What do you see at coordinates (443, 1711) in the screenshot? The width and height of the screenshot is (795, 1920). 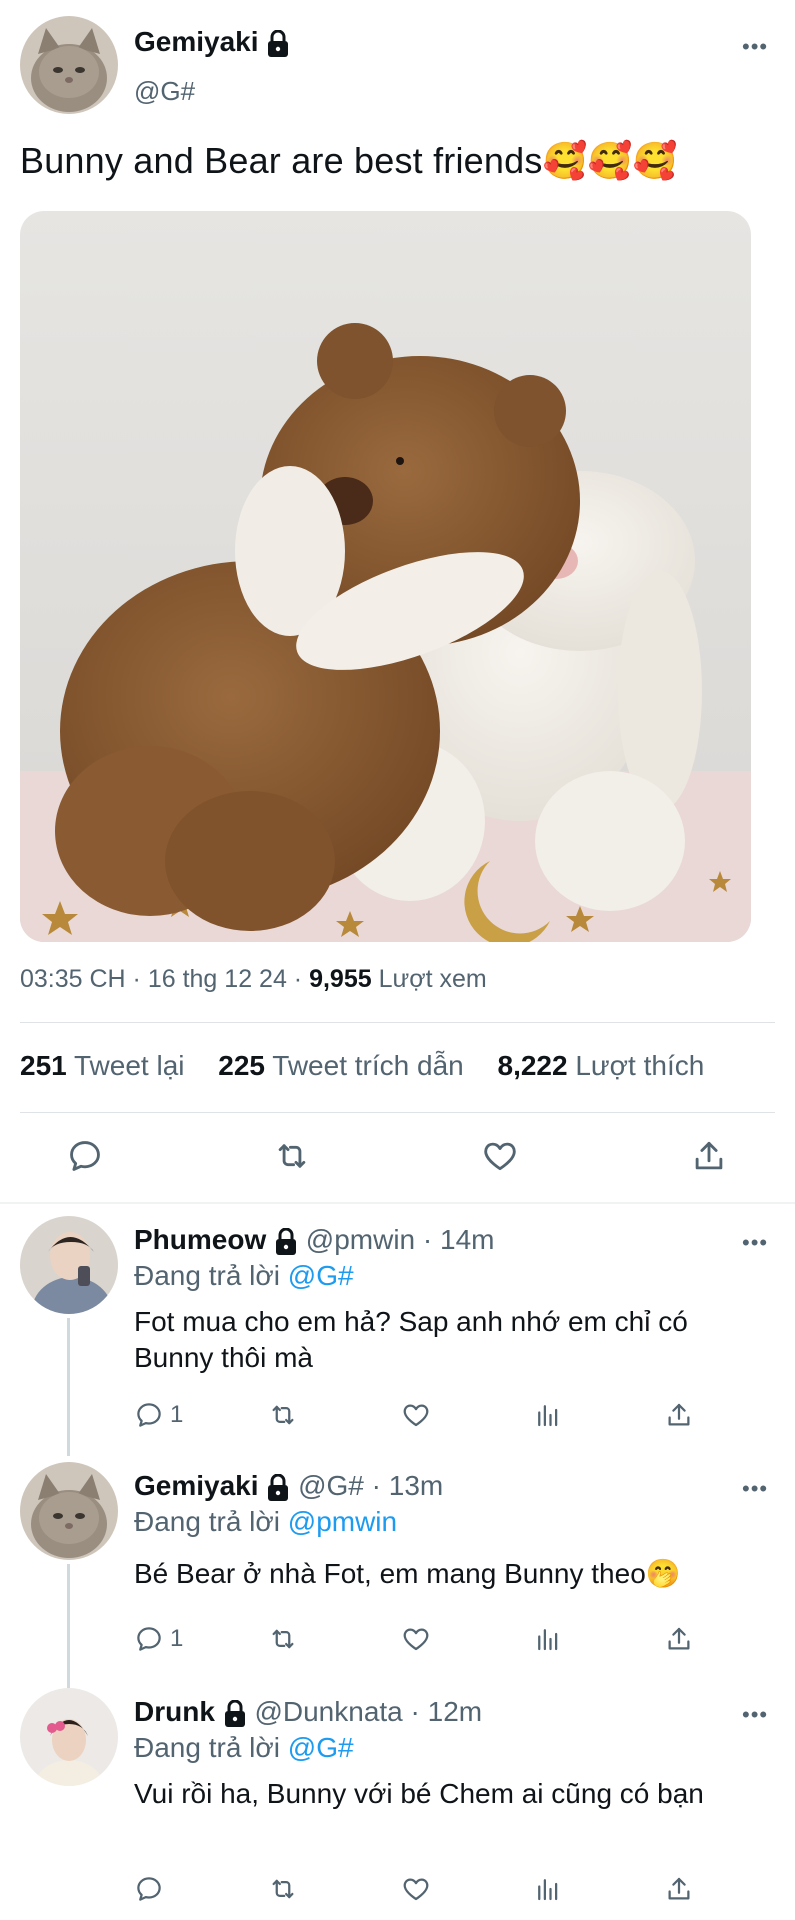 I see `reply-time: · 12m` at bounding box center [443, 1711].